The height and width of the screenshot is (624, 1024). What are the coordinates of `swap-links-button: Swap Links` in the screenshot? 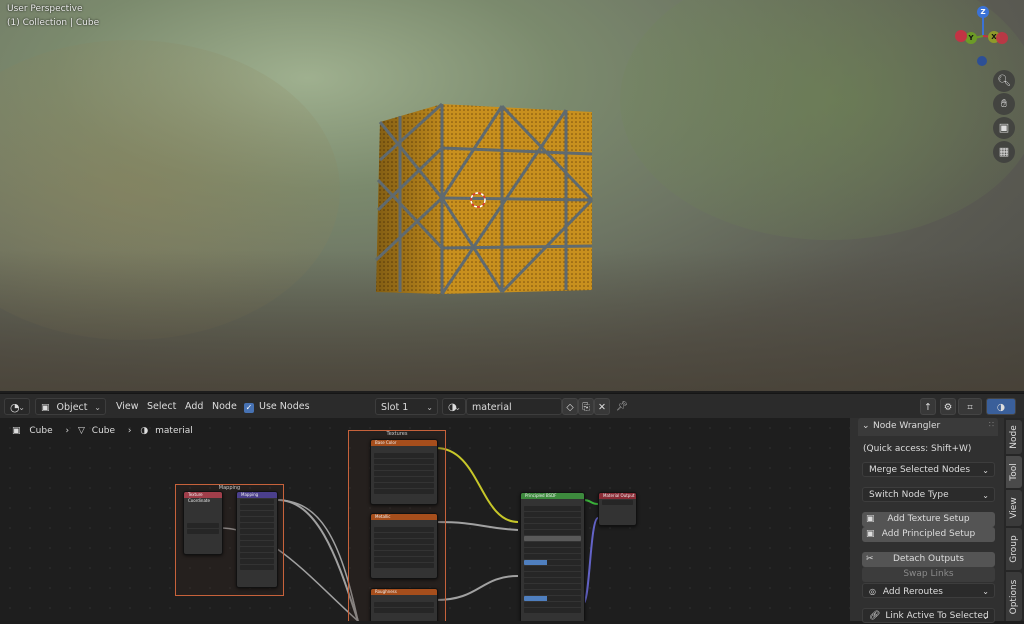 It's located at (928, 574).